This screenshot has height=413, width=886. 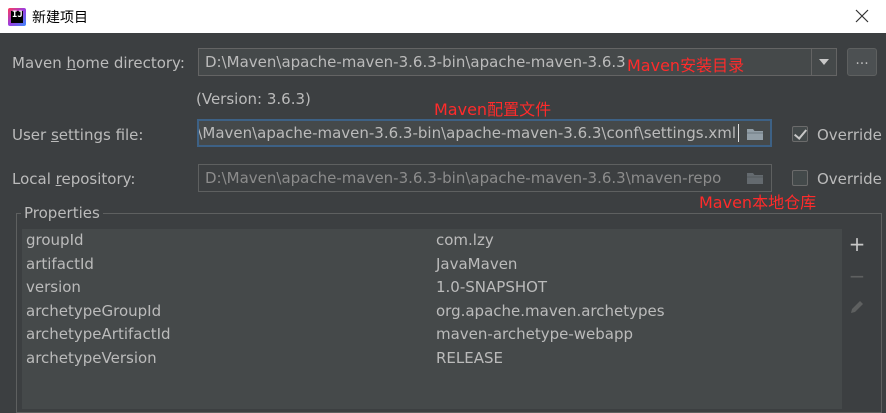 I want to click on title-bar: IJ 新建项目, so click(x=443, y=16).